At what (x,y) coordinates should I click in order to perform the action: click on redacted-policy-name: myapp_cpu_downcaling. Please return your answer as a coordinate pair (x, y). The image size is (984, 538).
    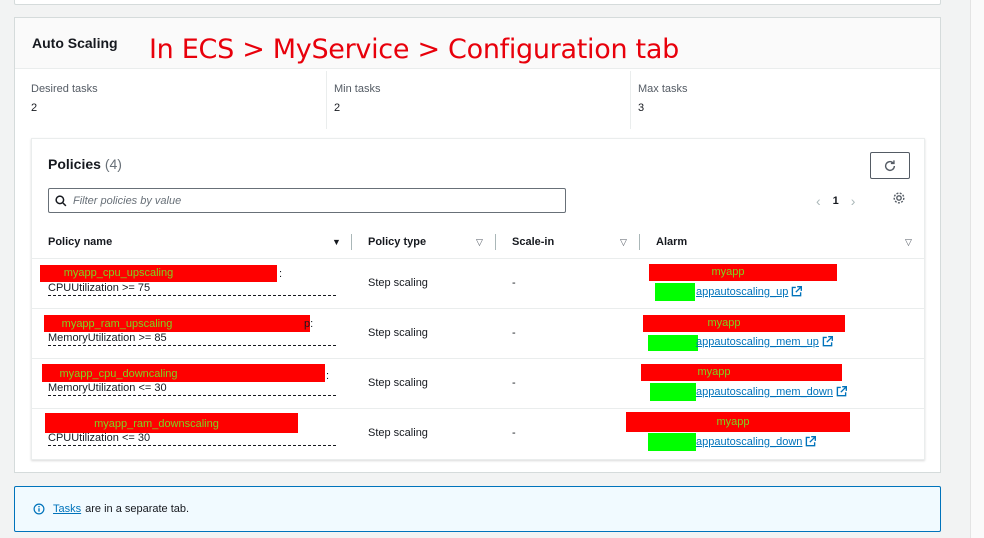
    Looking at the image, I should click on (183, 373).